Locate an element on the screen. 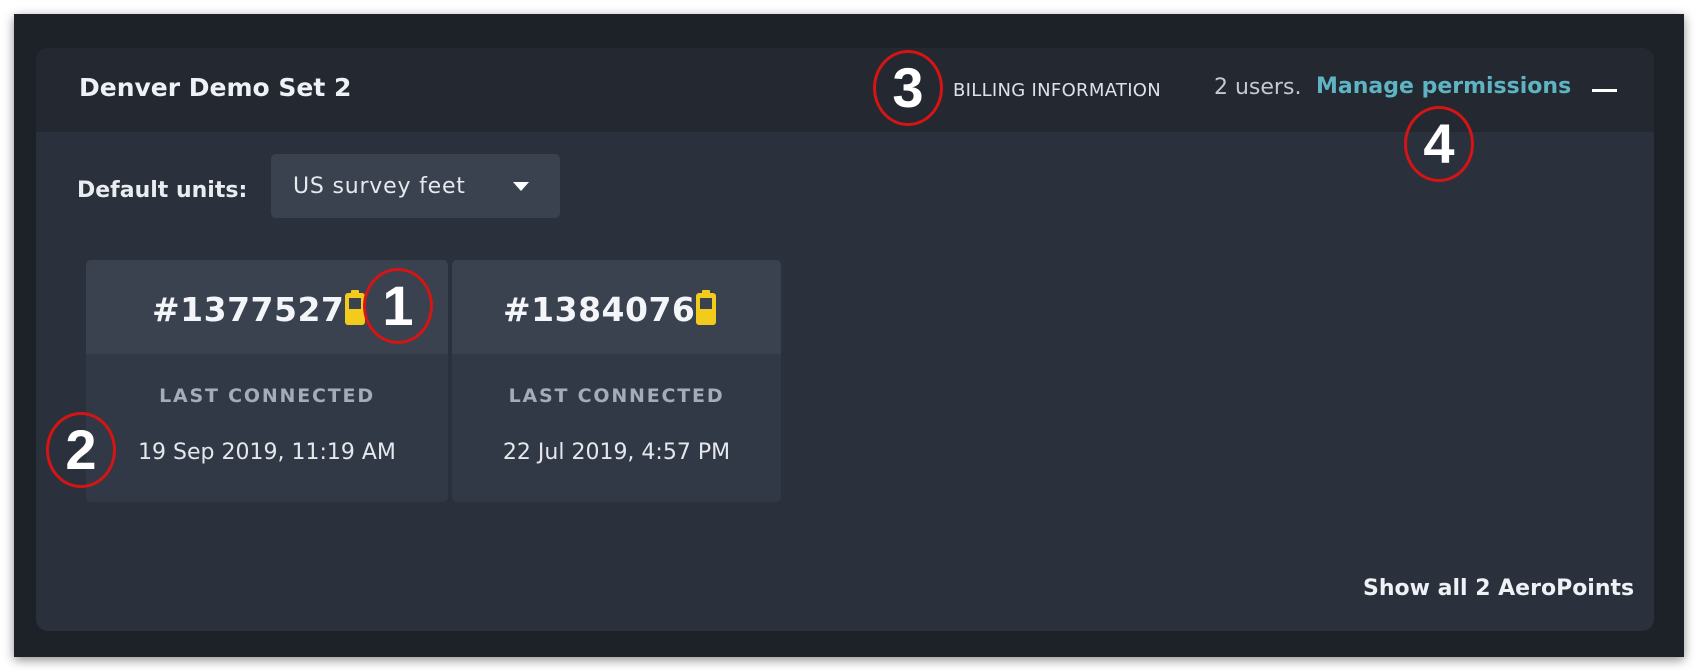 The image size is (1696, 671). minus-icon is located at coordinates (1604, 90).